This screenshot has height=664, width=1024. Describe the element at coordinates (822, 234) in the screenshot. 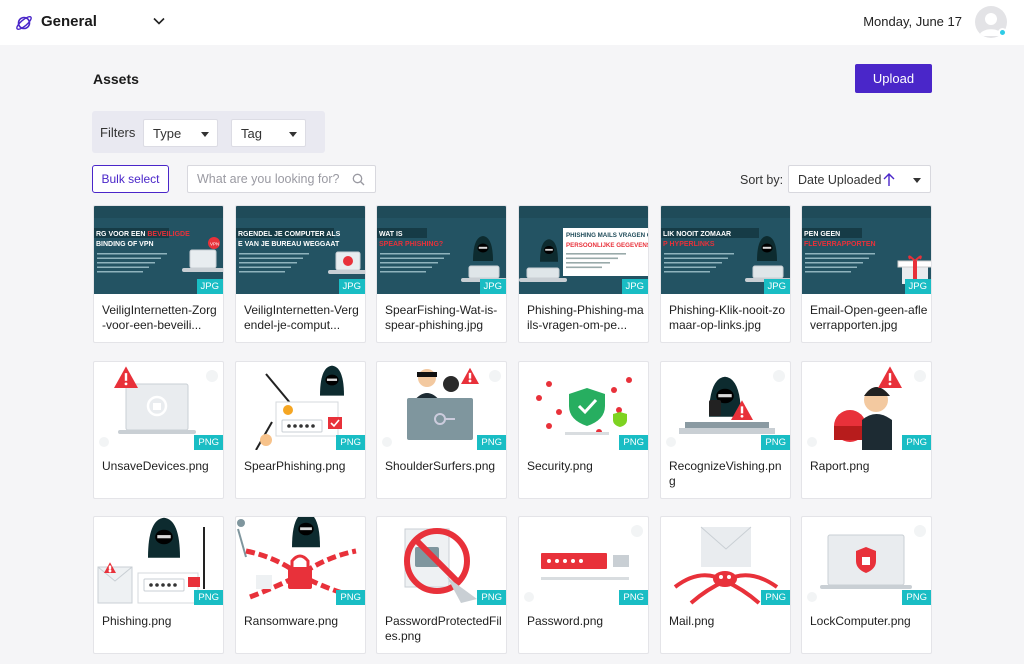

I see `svg-text: PEN GEEN` at that location.